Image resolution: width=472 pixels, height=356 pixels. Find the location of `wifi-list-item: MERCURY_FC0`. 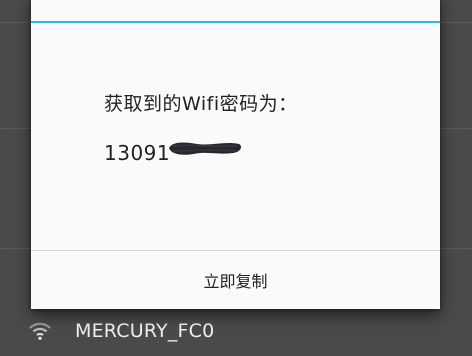

wifi-list-item: MERCURY_FC0 is located at coordinates (236, 332).